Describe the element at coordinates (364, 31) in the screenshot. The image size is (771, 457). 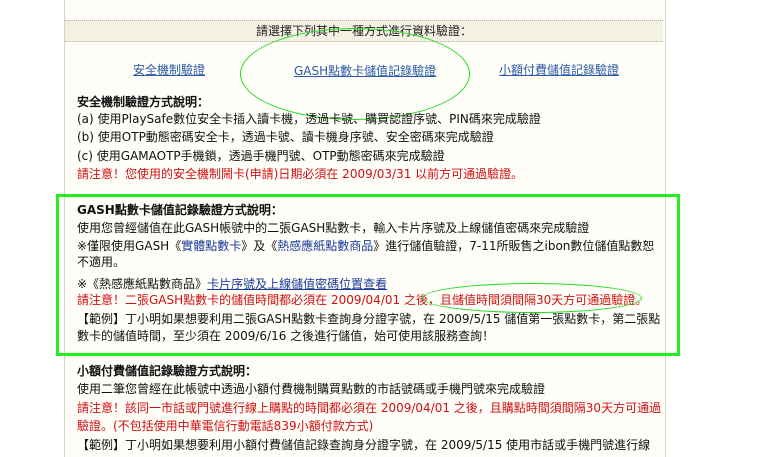
I see `method-prompt-bar: 請選擇下列其中一種方式進行資料驗證：` at that location.